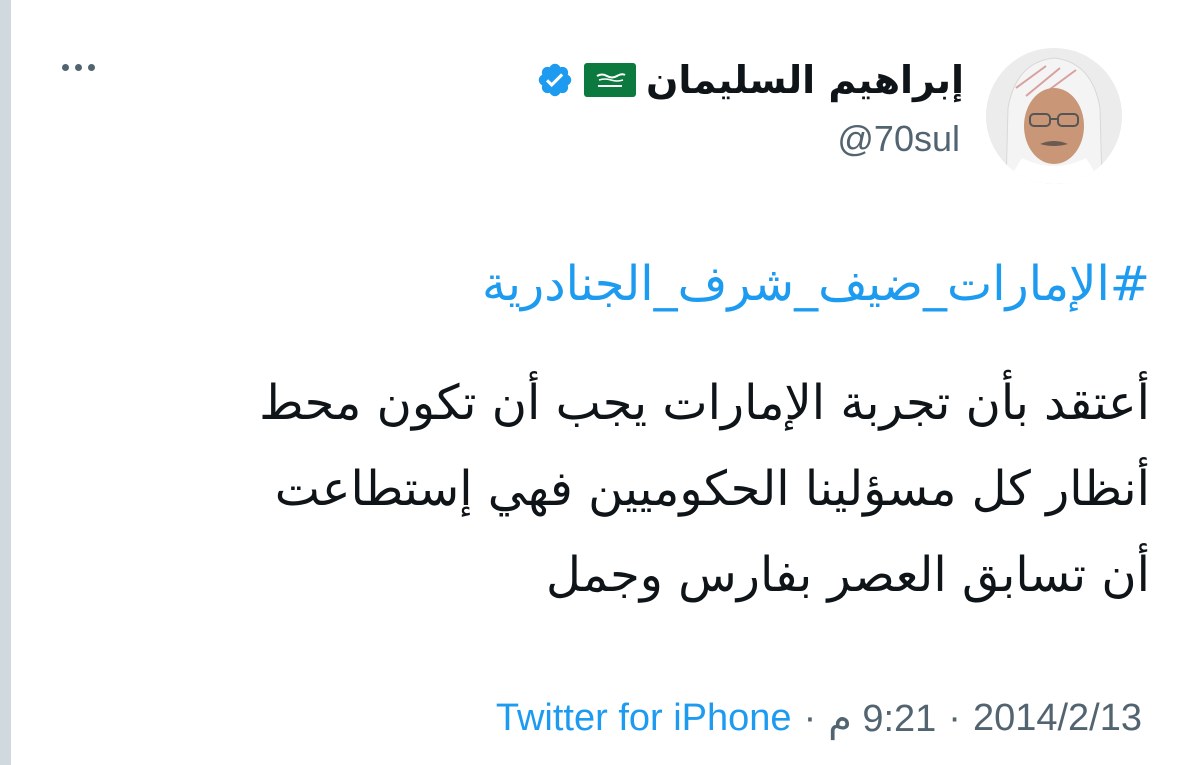 The image size is (1200, 765). I want to click on verified-badge-icon, so click(555, 80).